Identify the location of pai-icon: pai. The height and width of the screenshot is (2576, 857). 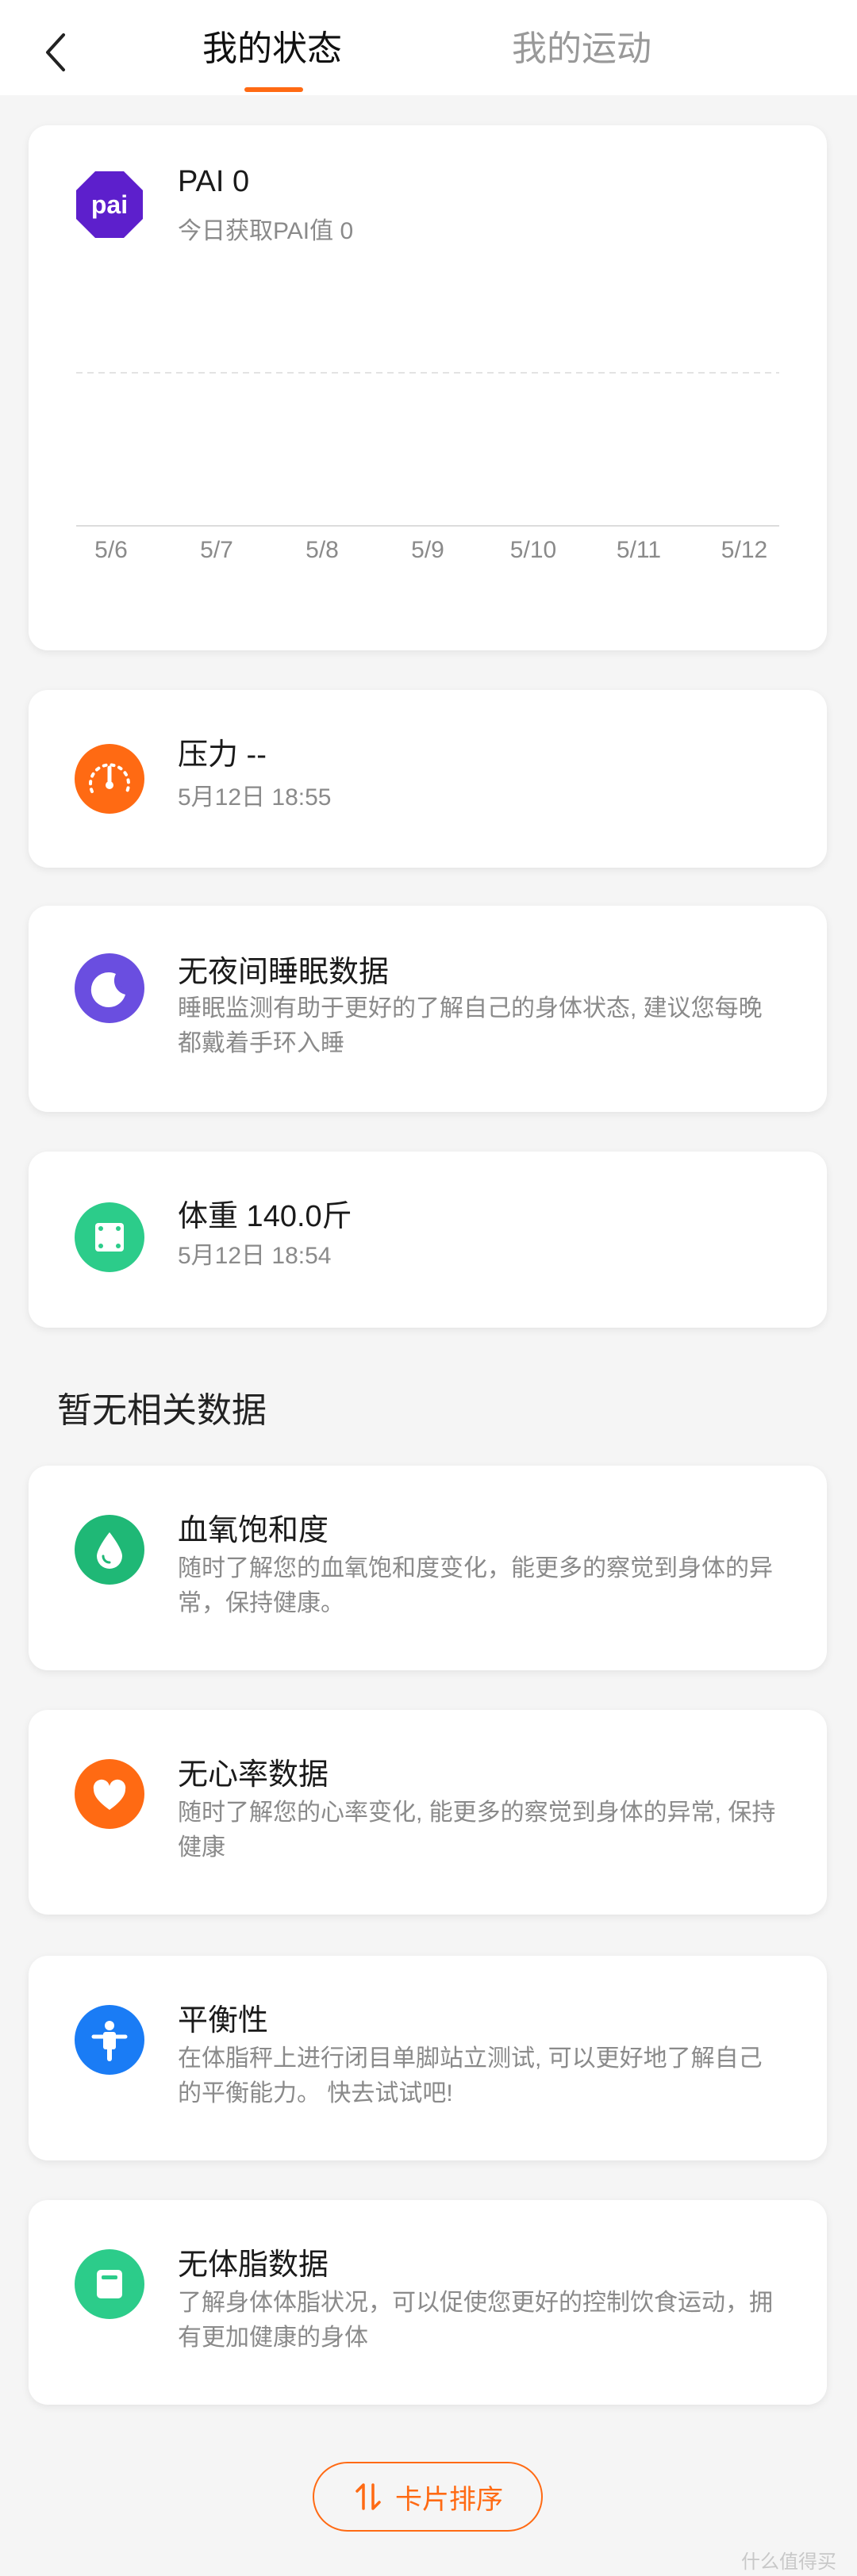
(109, 205).